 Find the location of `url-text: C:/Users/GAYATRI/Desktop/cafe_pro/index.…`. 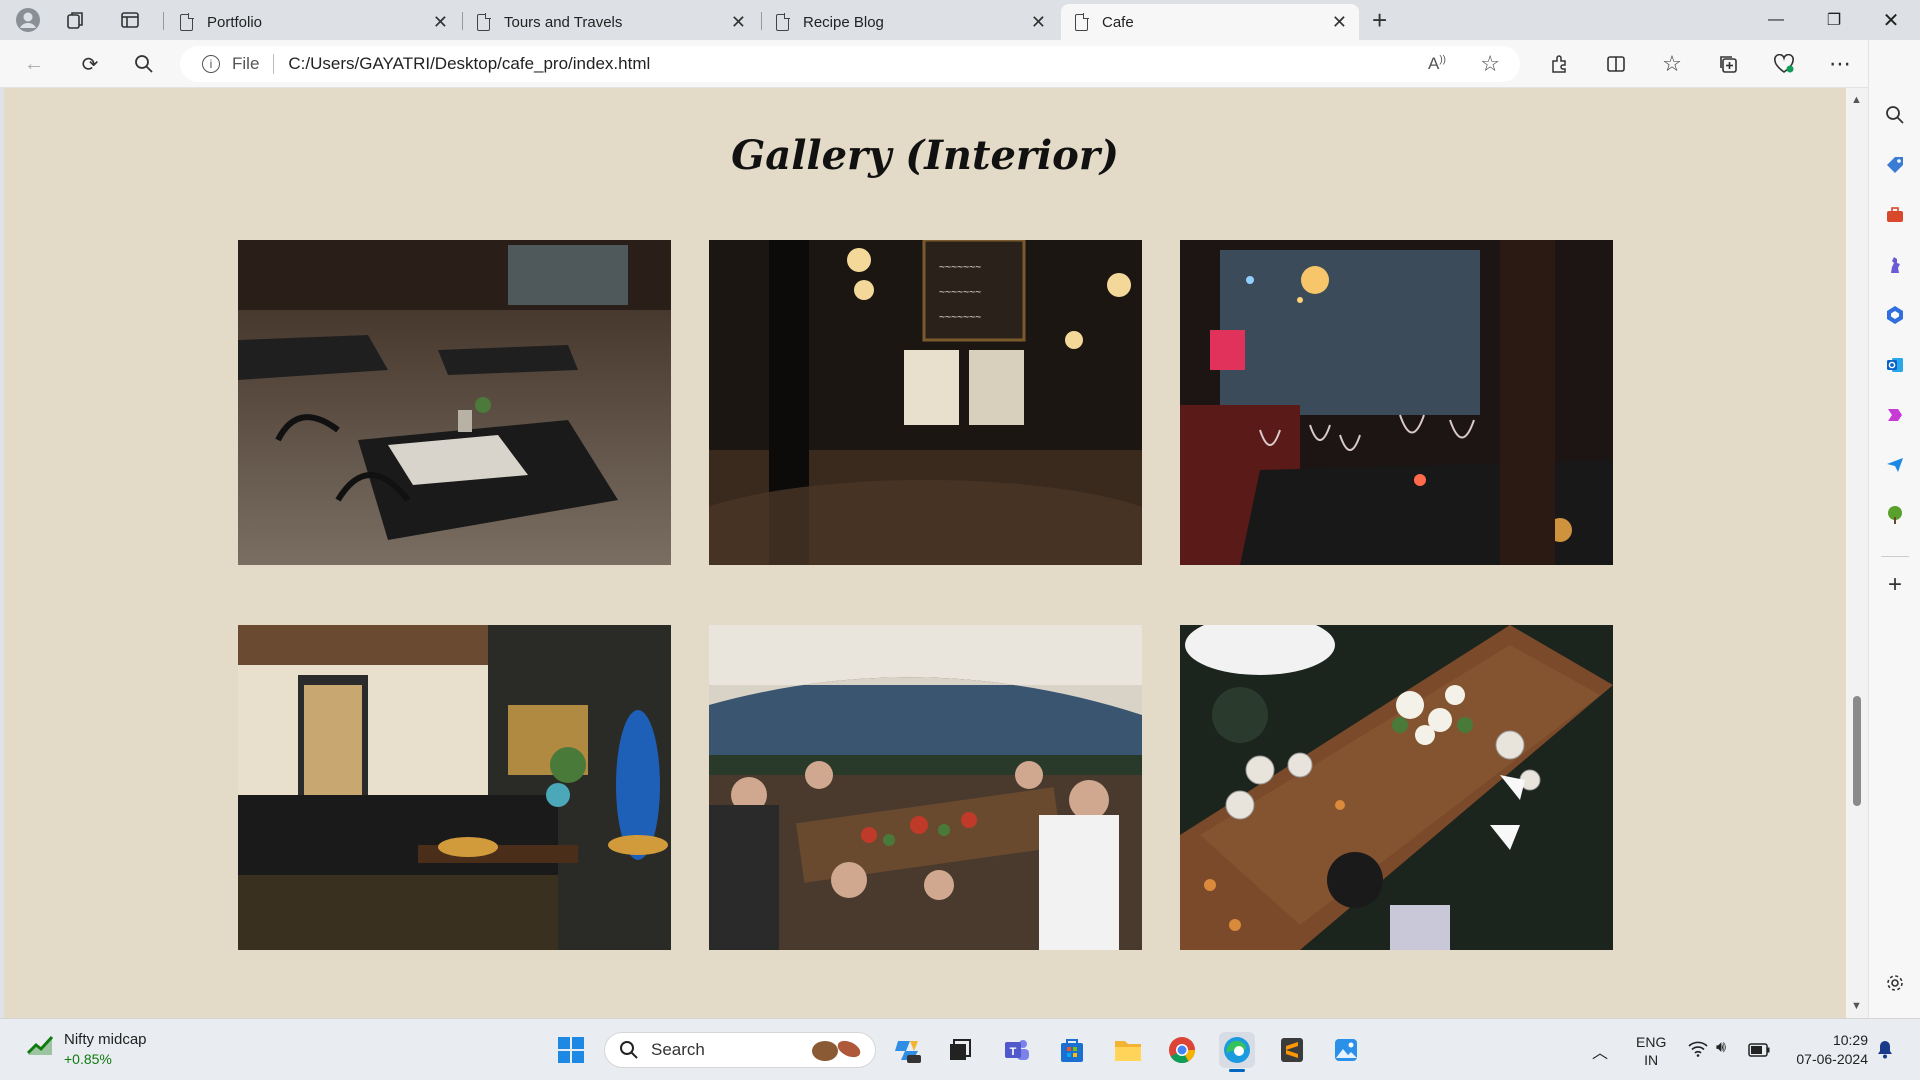

url-text: C:/Users/GAYATRI/Desktop/cafe_pro/index.… is located at coordinates (469, 64).